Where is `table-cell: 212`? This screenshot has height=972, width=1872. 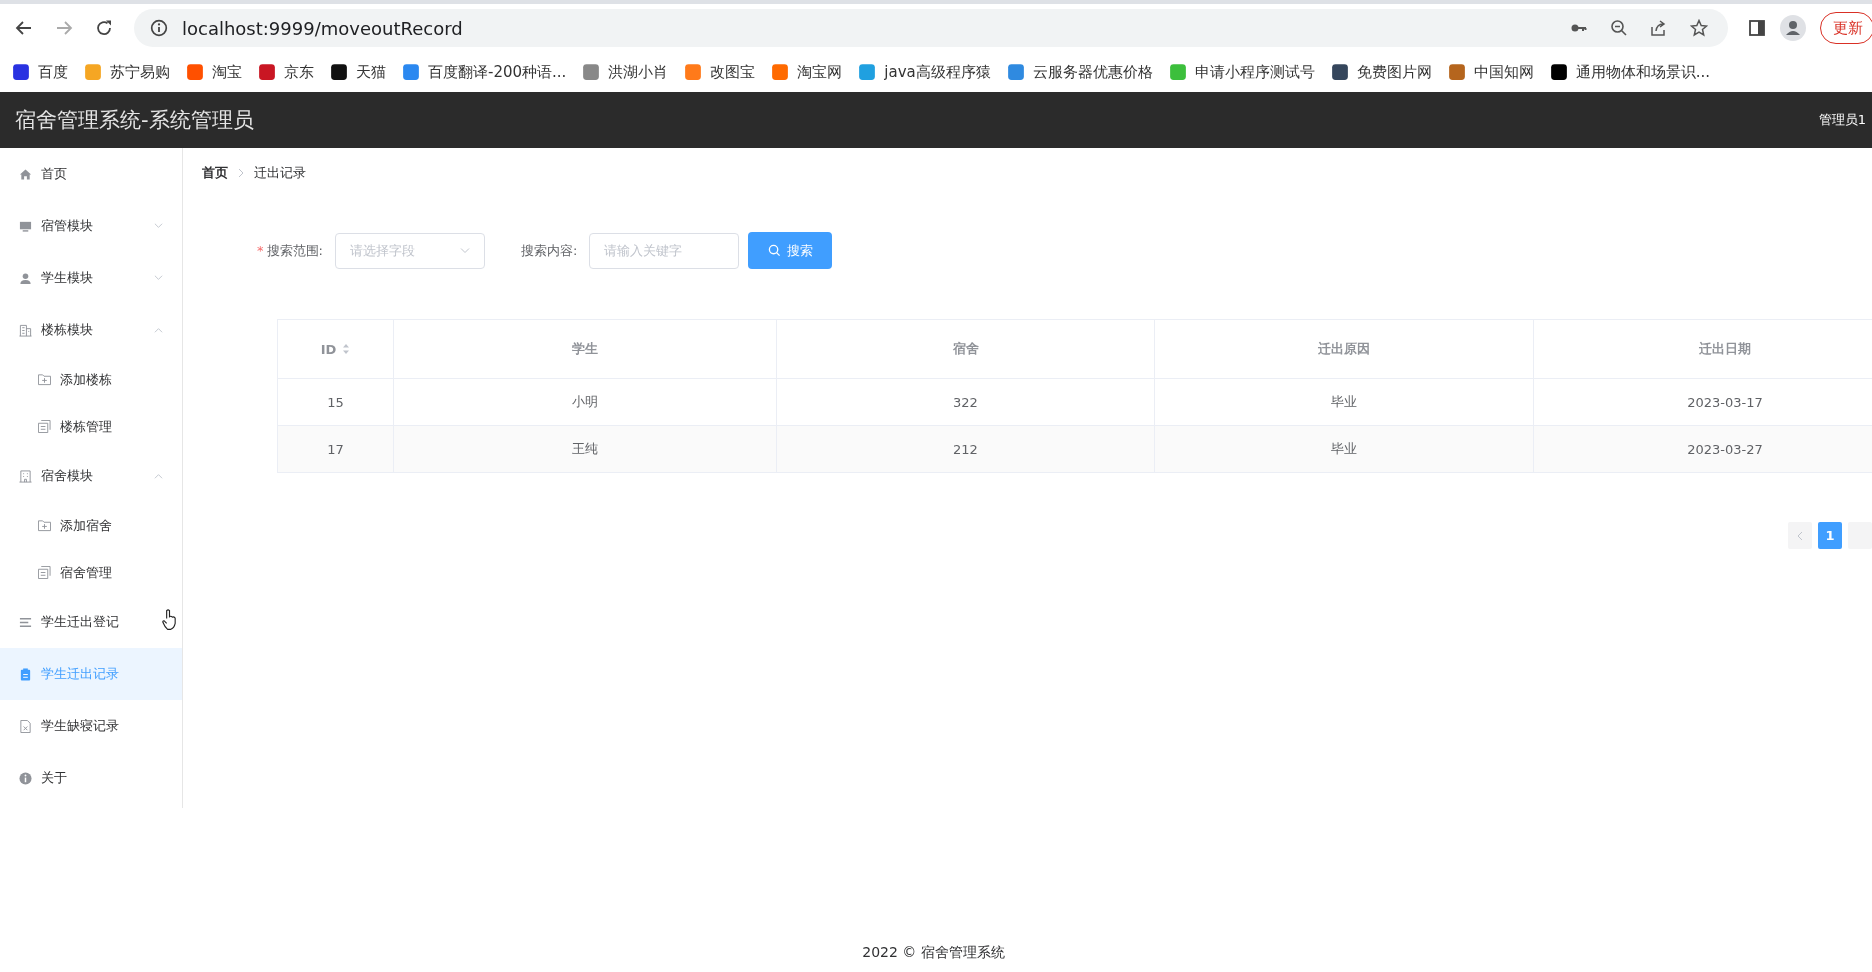 table-cell: 212 is located at coordinates (965, 449).